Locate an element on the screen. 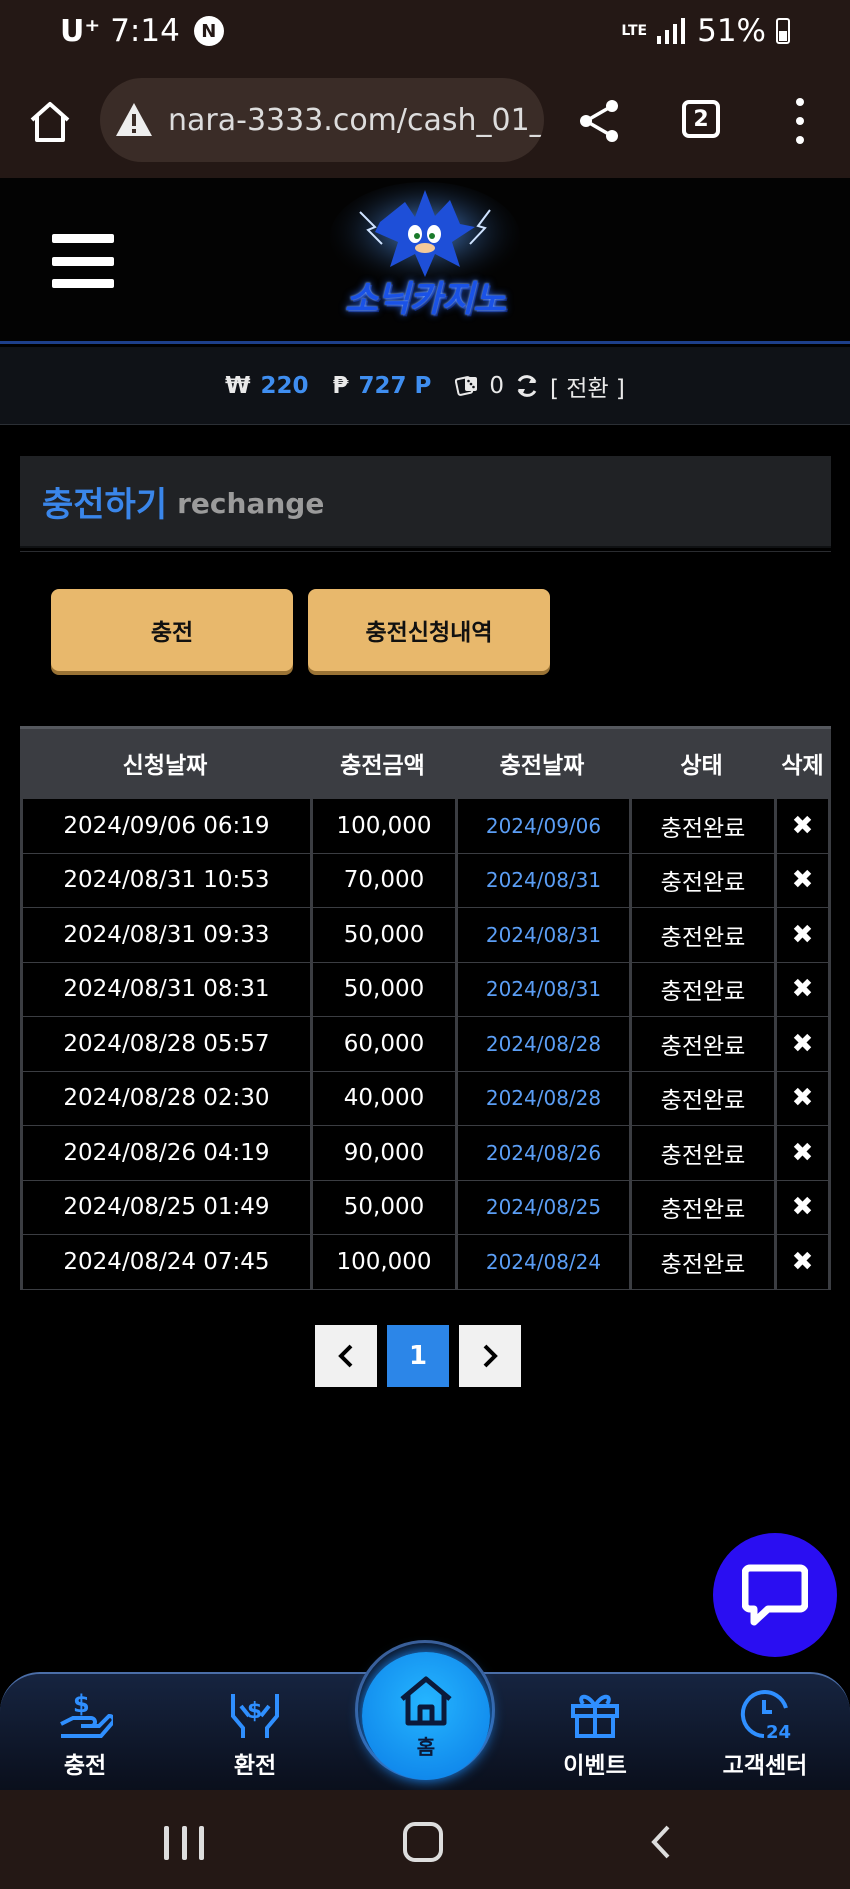  site-header: 소닉카지노 is located at coordinates (425, 261).